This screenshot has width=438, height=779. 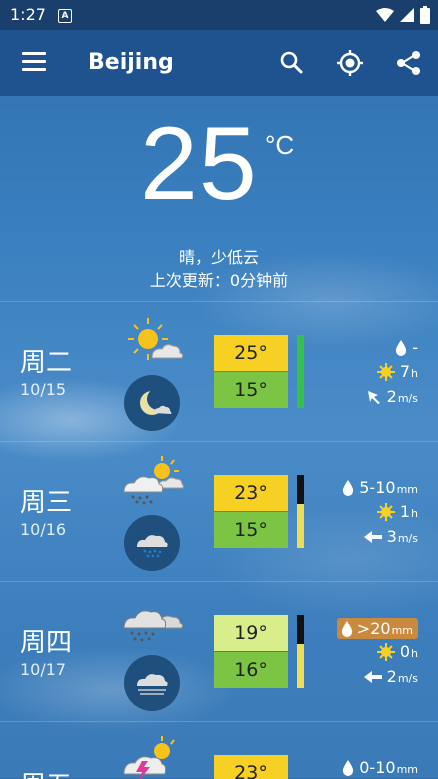 What do you see at coordinates (28, 14) in the screenshot?
I see `status-time: 1:27` at bounding box center [28, 14].